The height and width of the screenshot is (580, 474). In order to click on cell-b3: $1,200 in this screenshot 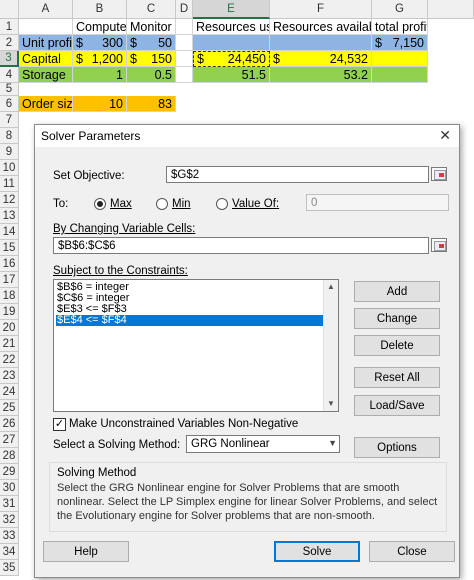, I will do `click(100, 59)`.